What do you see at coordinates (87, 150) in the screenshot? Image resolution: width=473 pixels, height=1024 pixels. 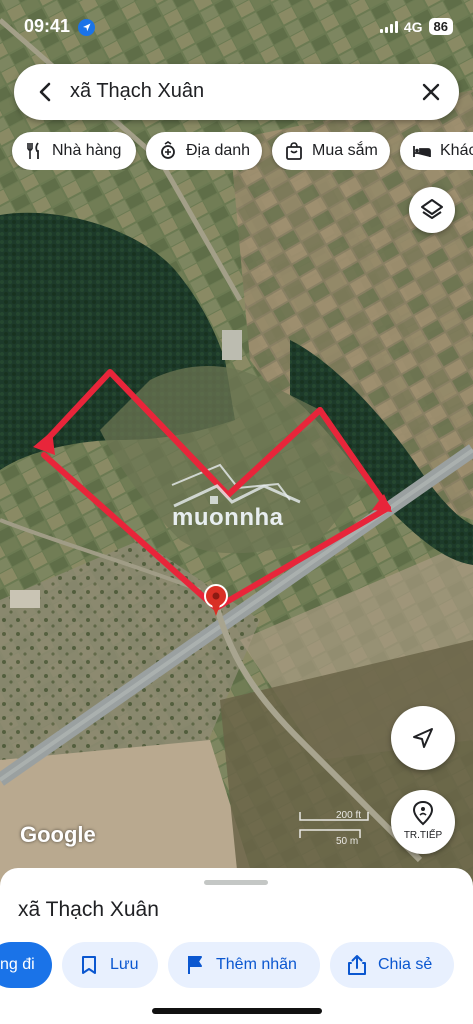 I see `chip-label: Nhà hàng` at bounding box center [87, 150].